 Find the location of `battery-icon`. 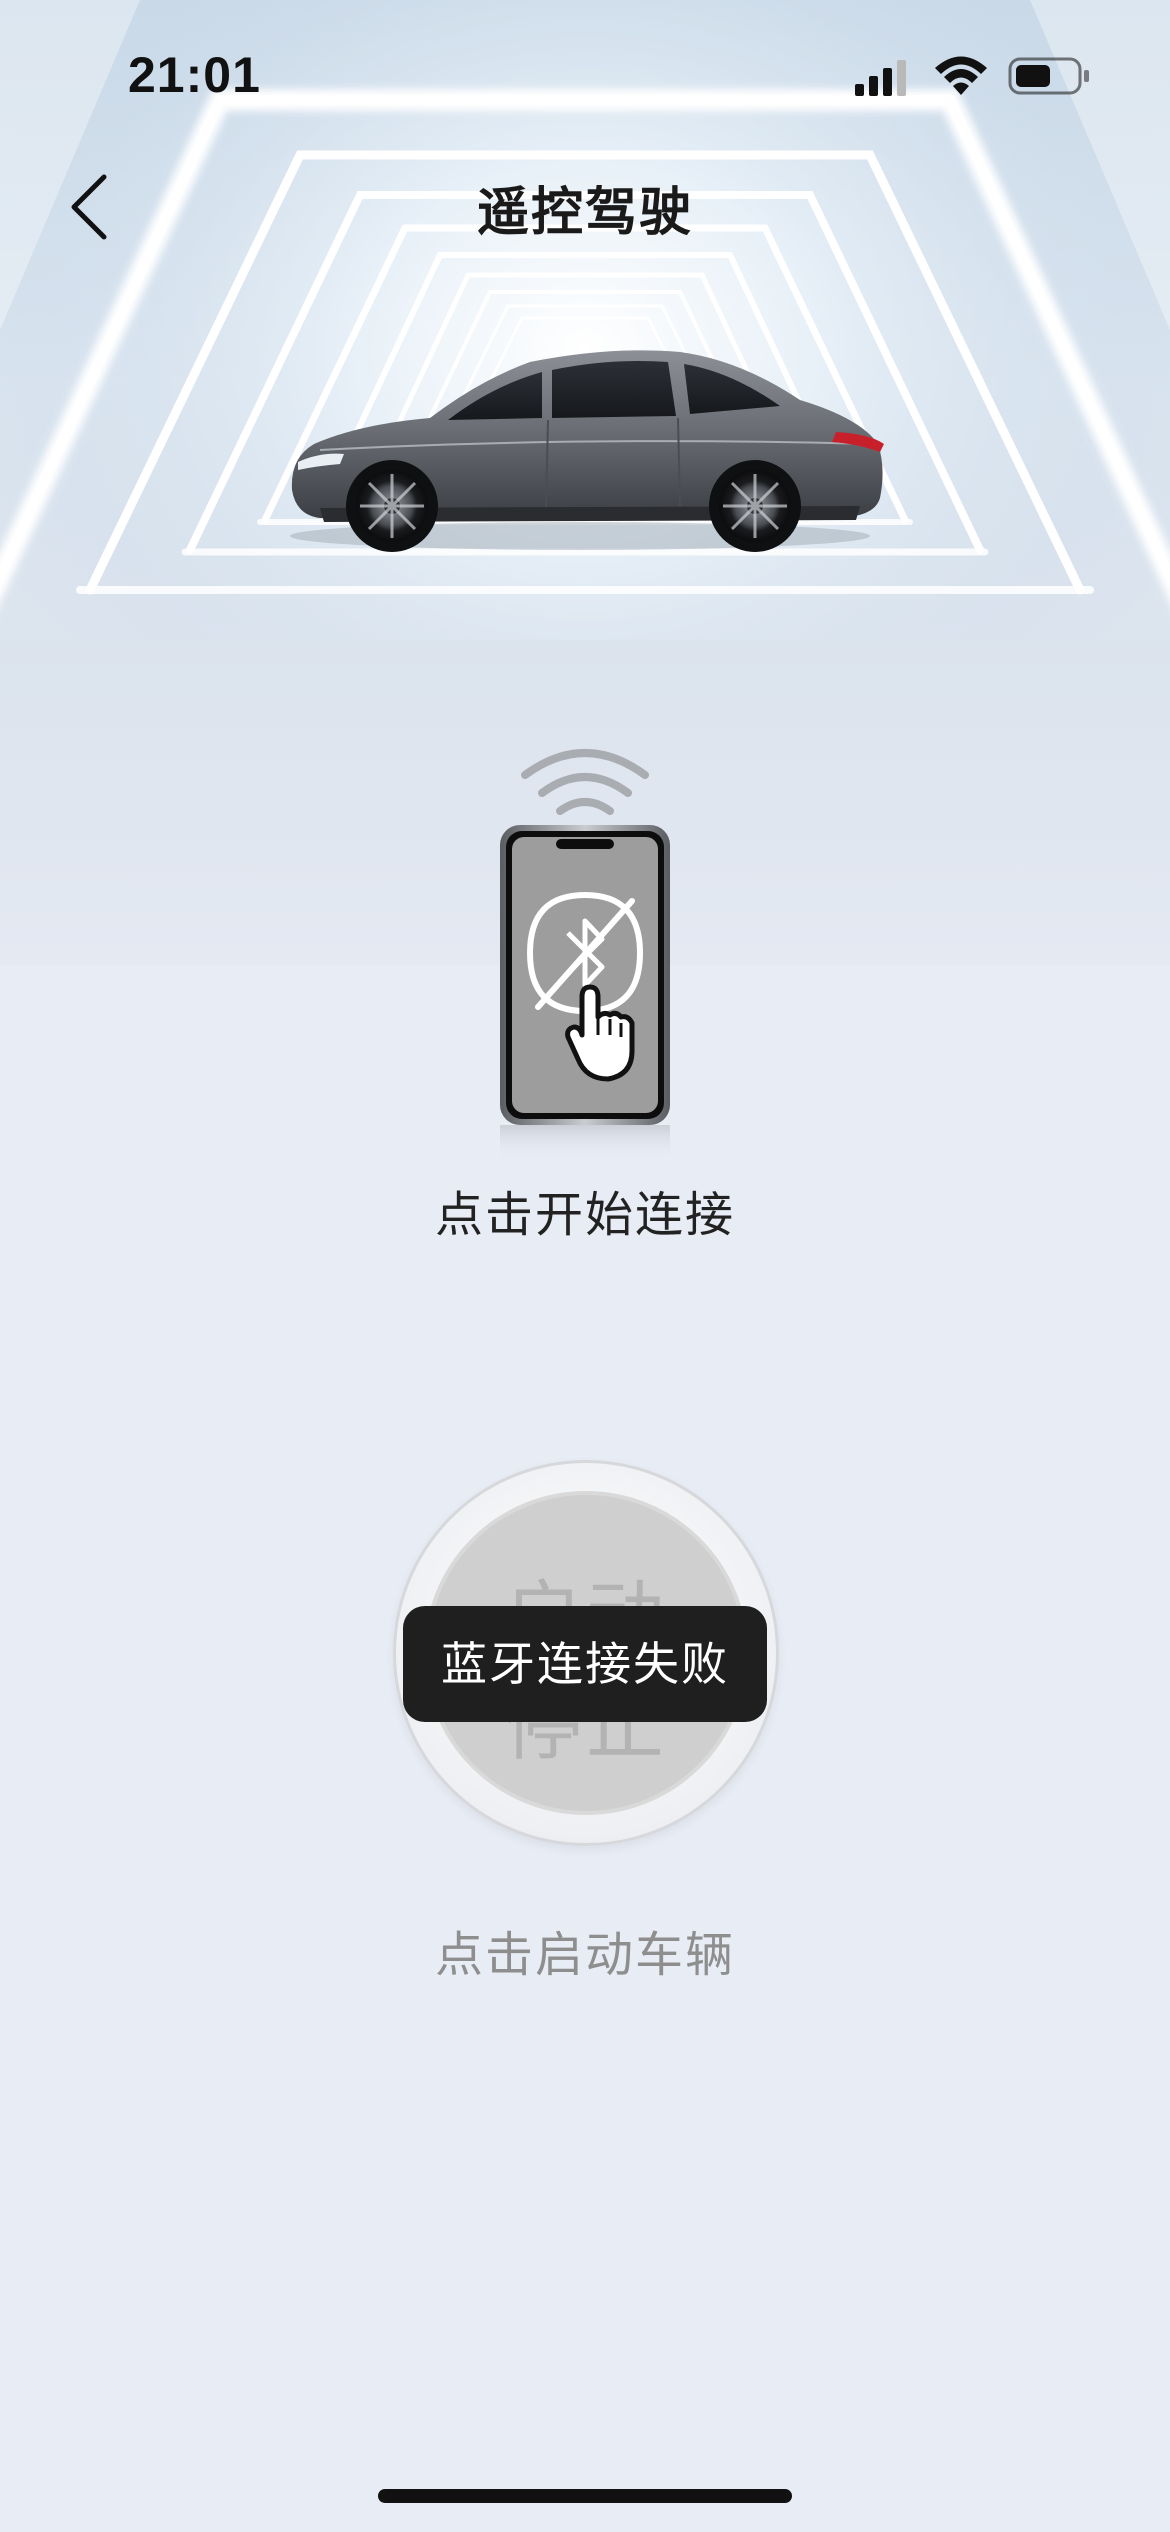

battery-icon is located at coordinates (1048, 76).